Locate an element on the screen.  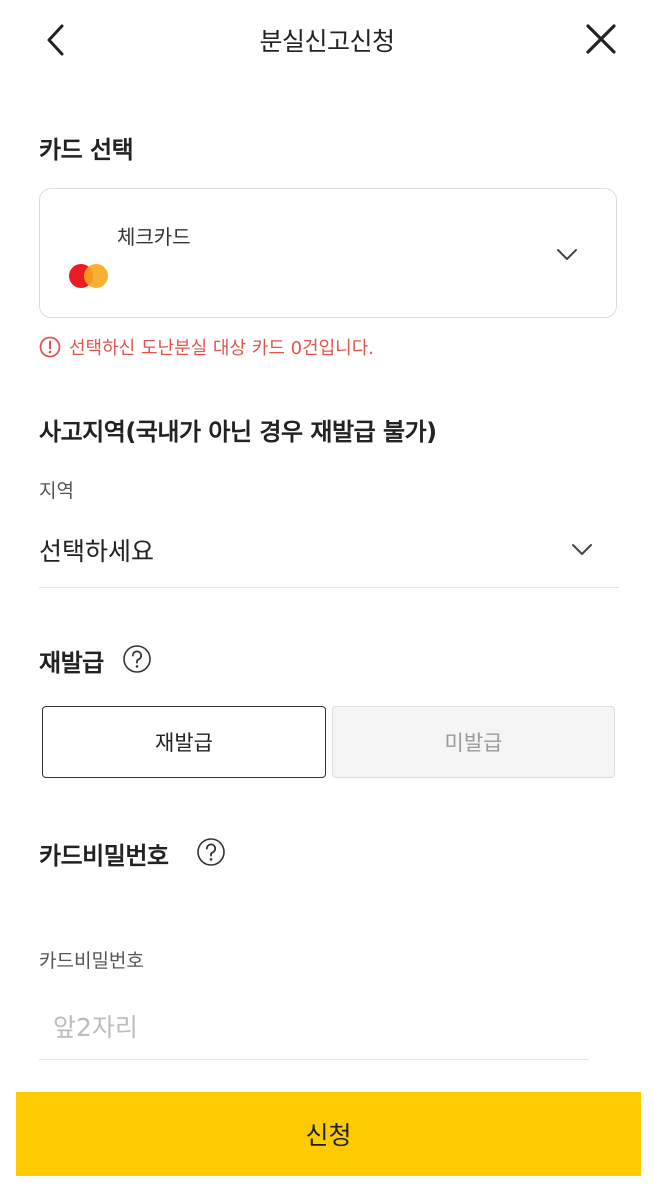
reissue-section-heading: 재발급 is located at coordinates (71, 663).